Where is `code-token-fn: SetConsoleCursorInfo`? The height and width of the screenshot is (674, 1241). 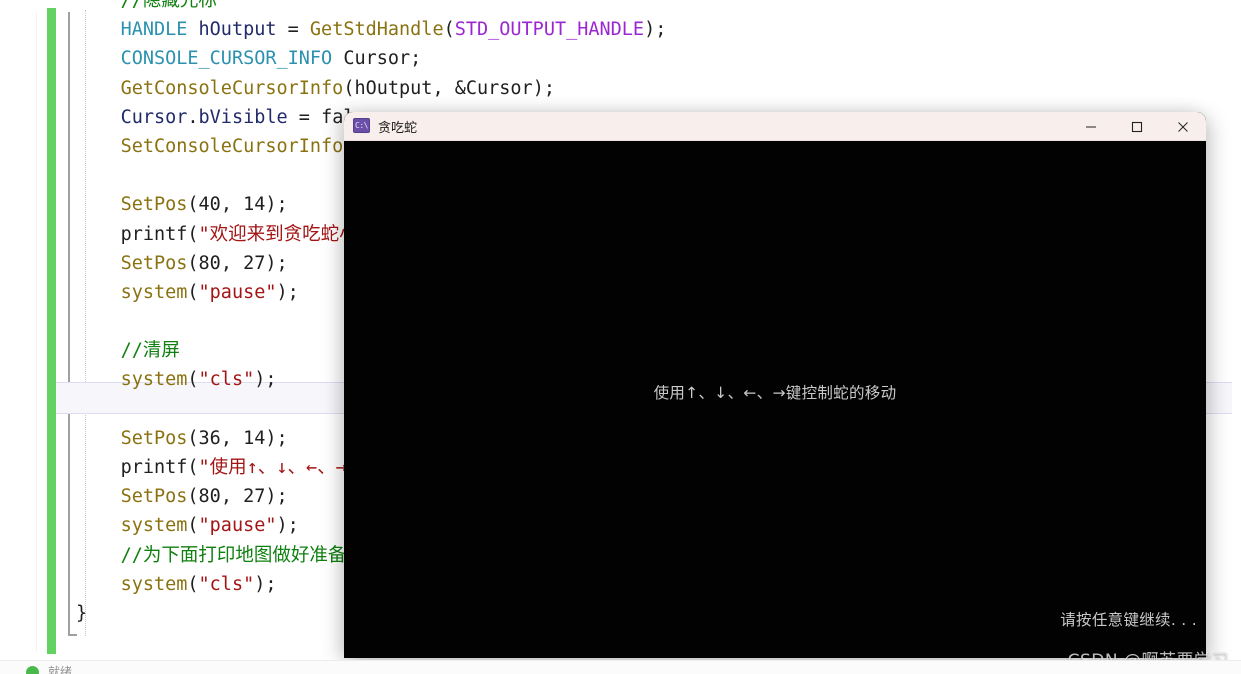 code-token-fn: SetConsoleCursorInfo is located at coordinates (232, 146).